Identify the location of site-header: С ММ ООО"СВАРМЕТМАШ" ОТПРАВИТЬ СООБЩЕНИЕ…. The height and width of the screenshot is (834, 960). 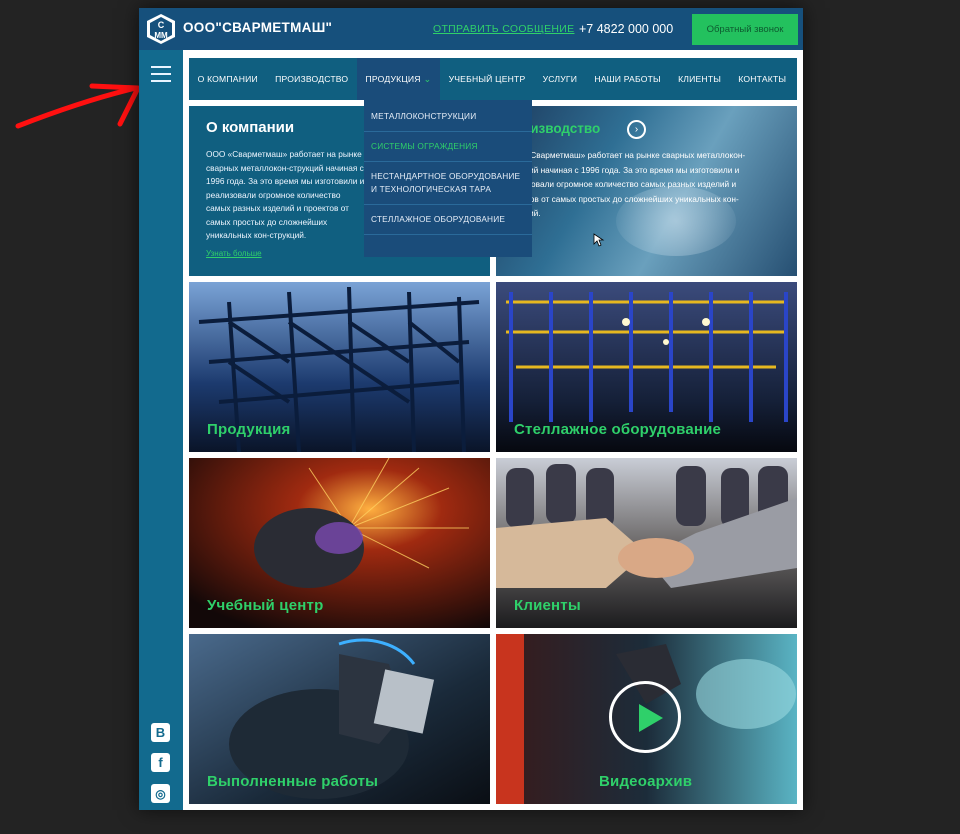
(471, 29).